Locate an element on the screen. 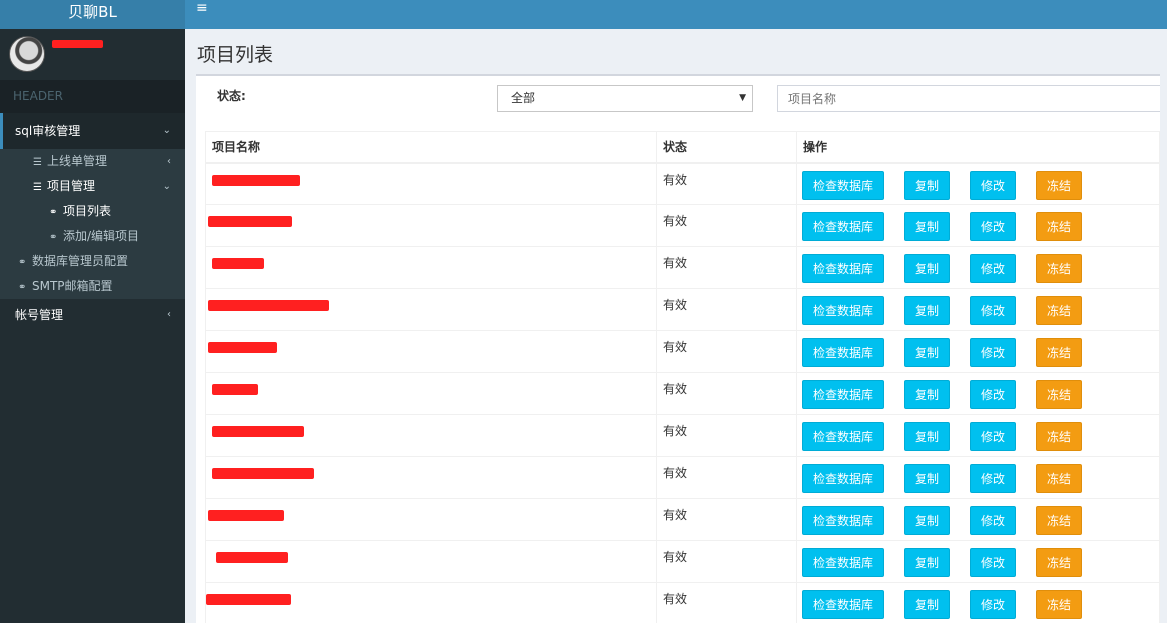 The image size is (1167, 623). sidebar-item-account-mgmt: 帐号管理 ‹ is located at coordinates (92, 315).